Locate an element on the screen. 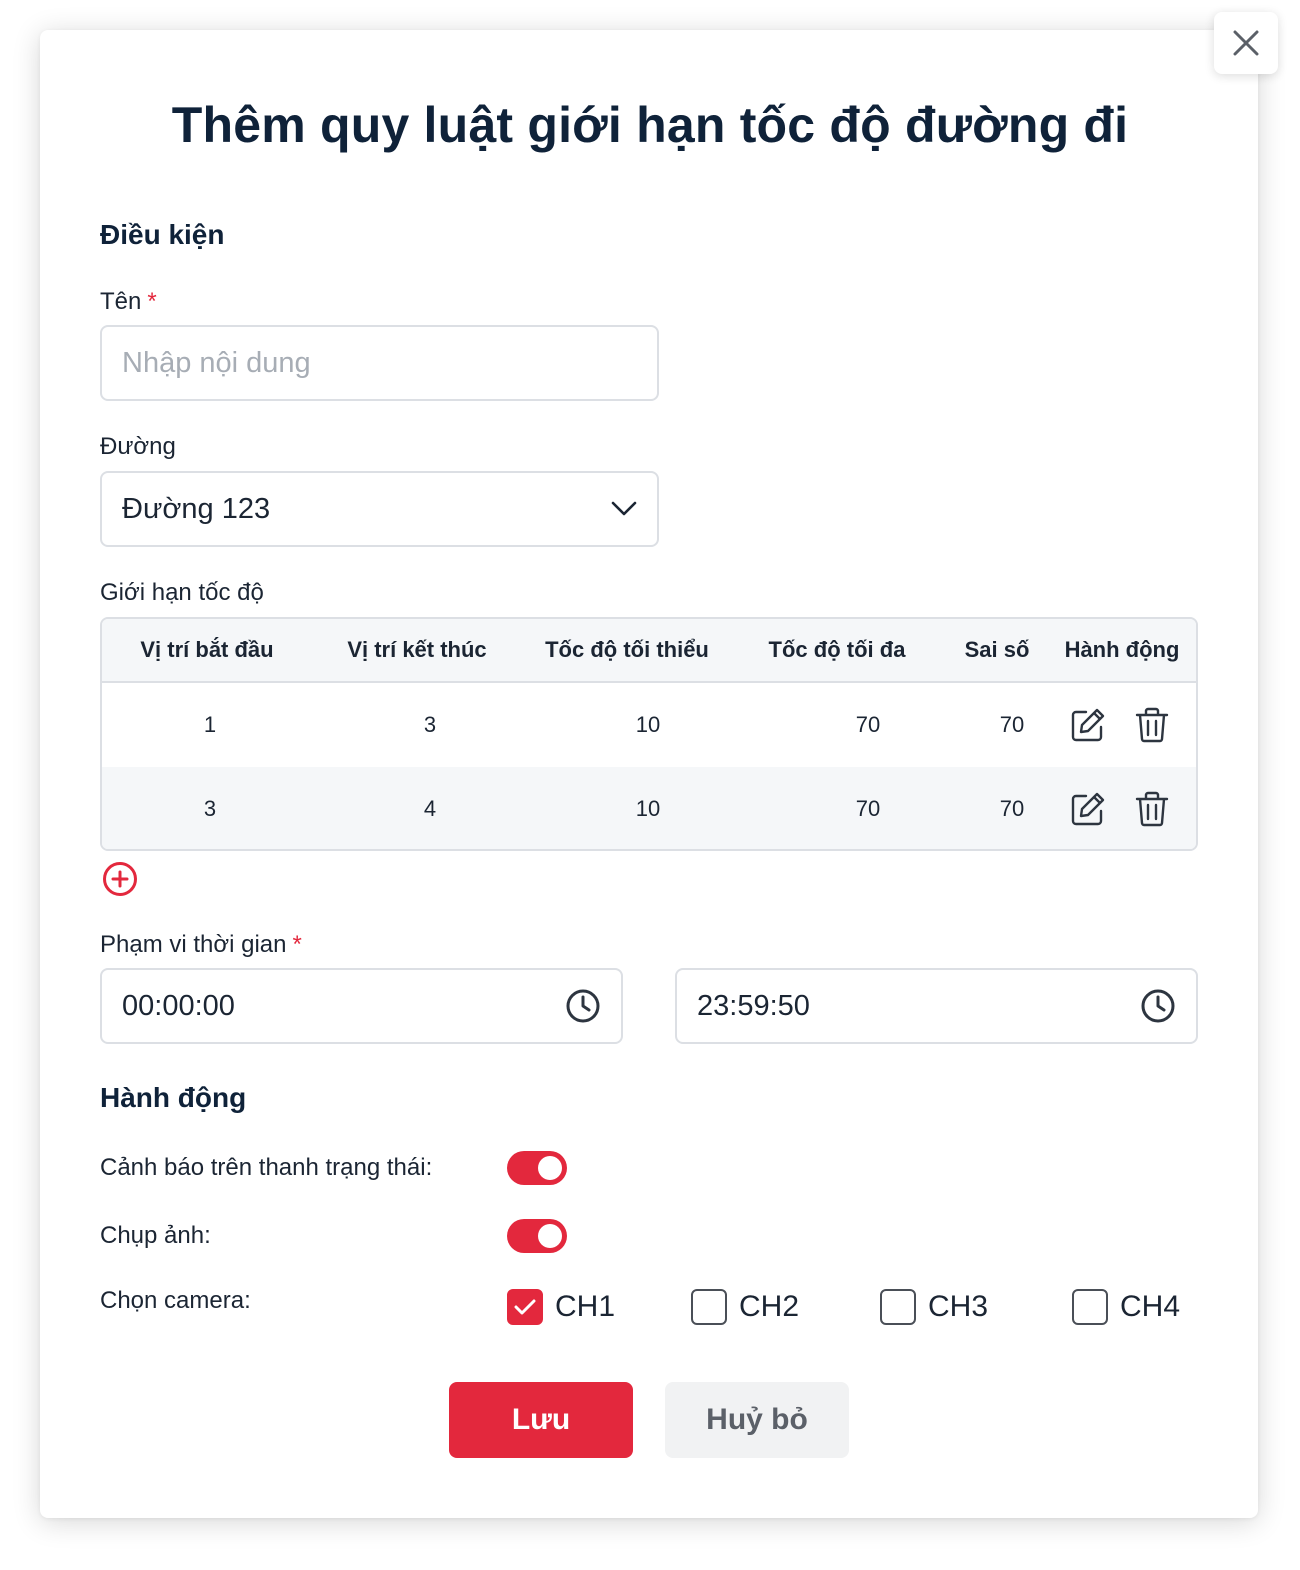  camera-ch3-label: CH3 is located at coordinates (958, 1306).